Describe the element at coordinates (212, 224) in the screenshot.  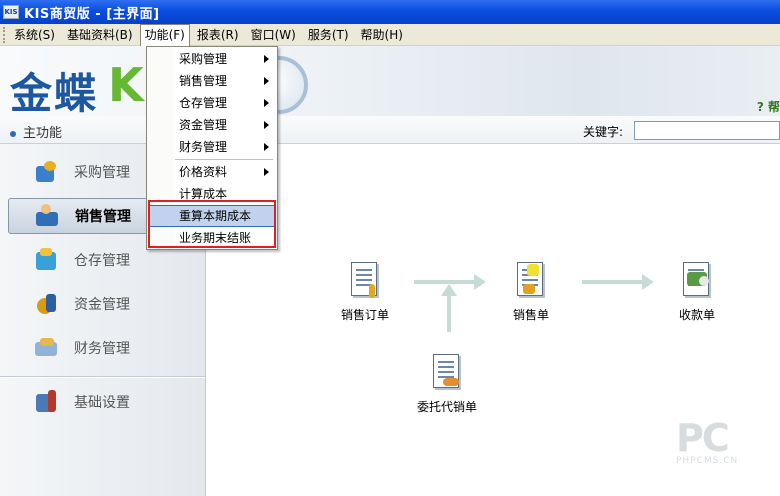
I see `annotation-highlight-frame` at that location.